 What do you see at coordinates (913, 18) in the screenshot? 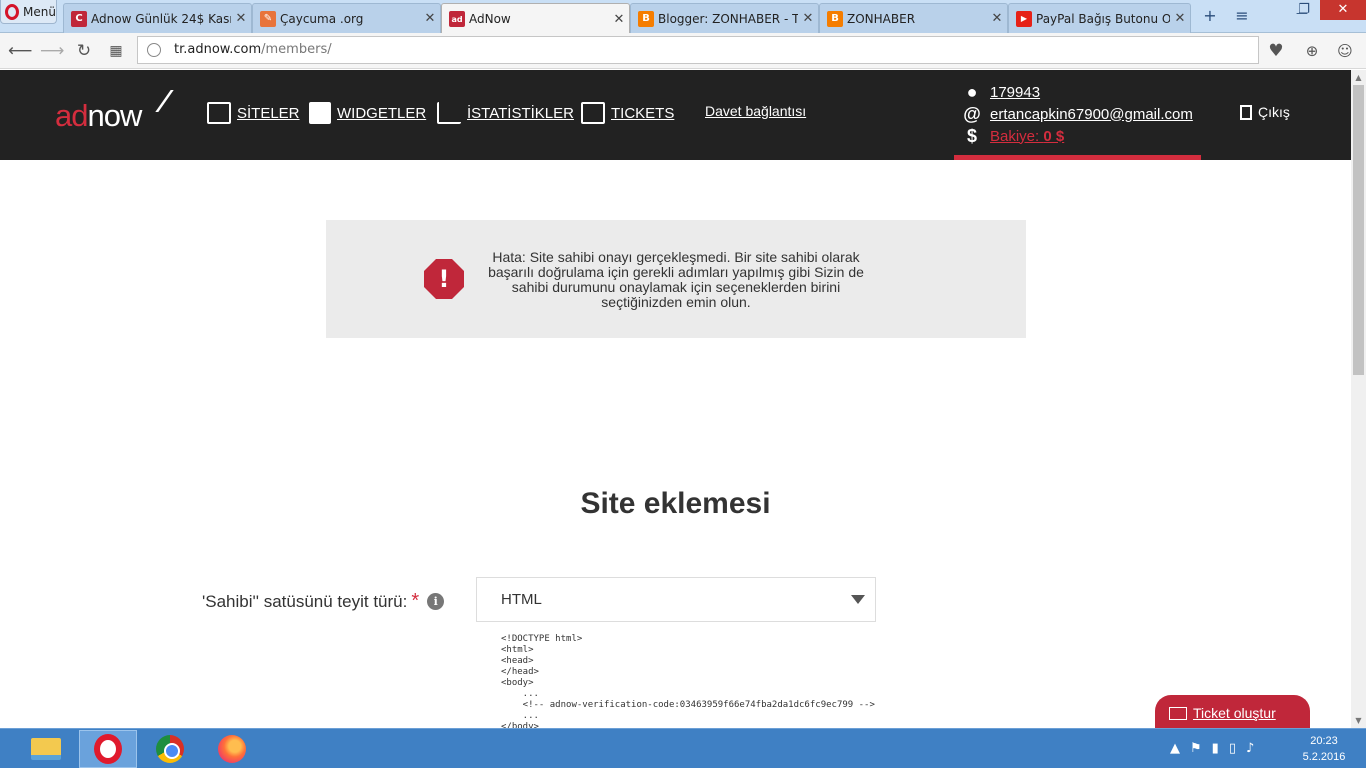
I see `tab-zonhaber: B ZONHABER ✕` at bounding box center [913, 18].